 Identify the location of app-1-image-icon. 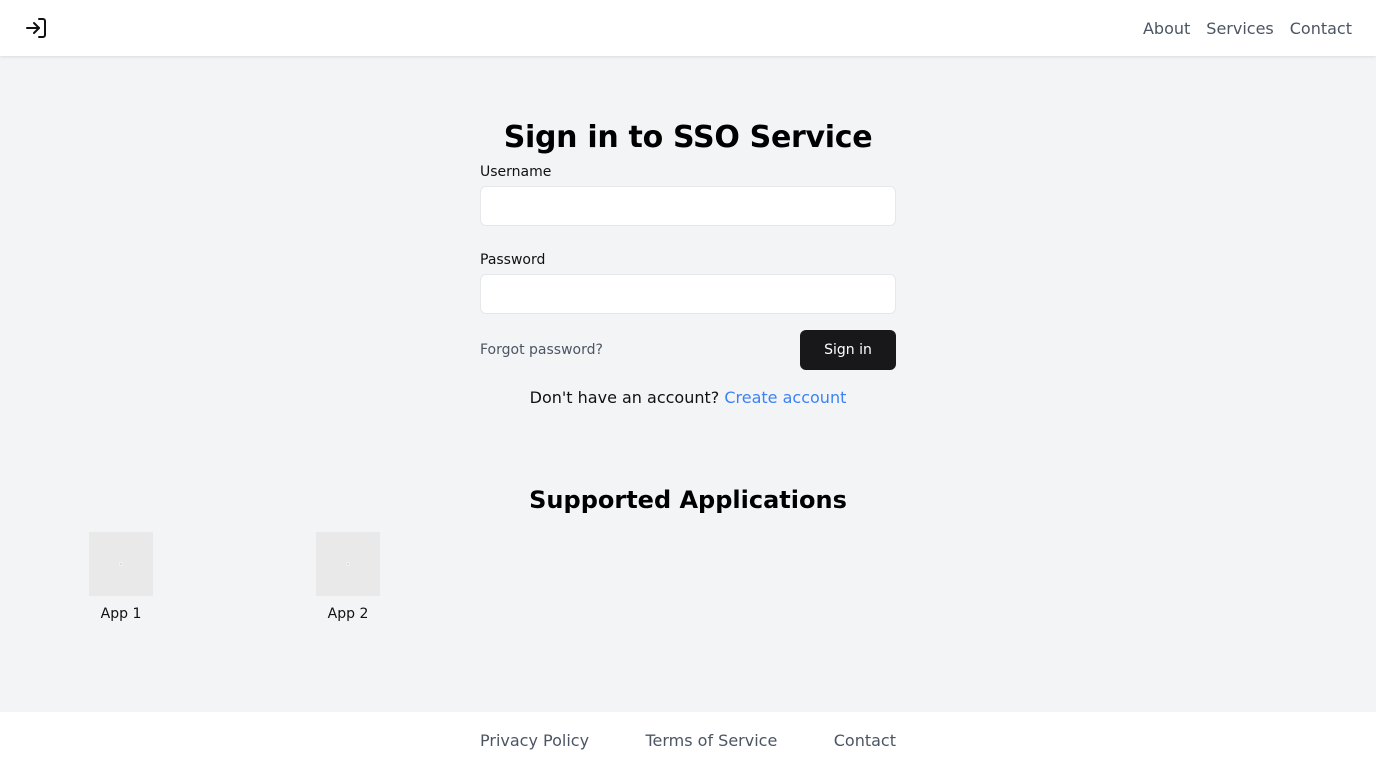
(121, 564).